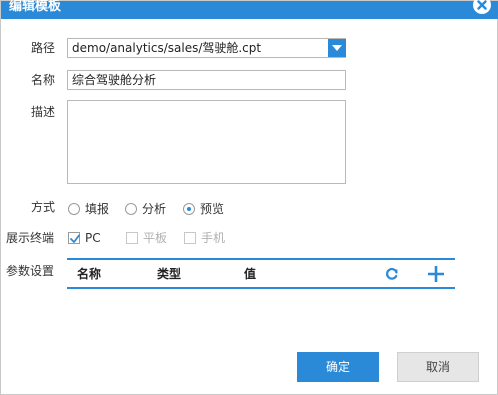  What do you see at coordinates (114, 80) in the screenshot?
I see `name-value: 综合驾驶舱分析` at bounding box center [114, 80].